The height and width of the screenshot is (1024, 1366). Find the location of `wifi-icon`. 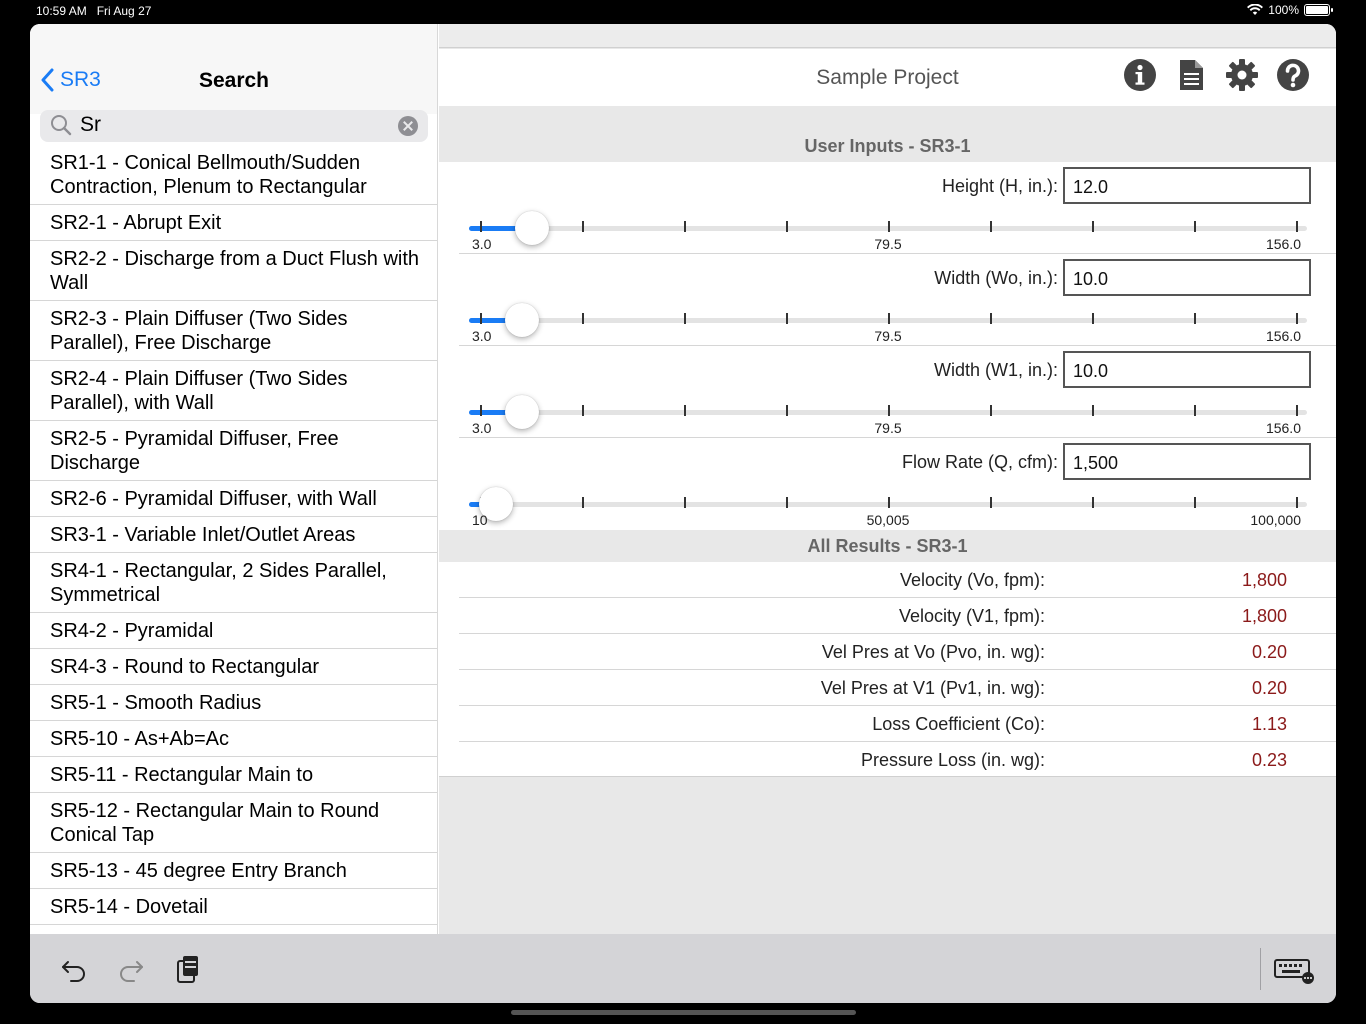

wifi-icon is located at coordinates (1255, 9).